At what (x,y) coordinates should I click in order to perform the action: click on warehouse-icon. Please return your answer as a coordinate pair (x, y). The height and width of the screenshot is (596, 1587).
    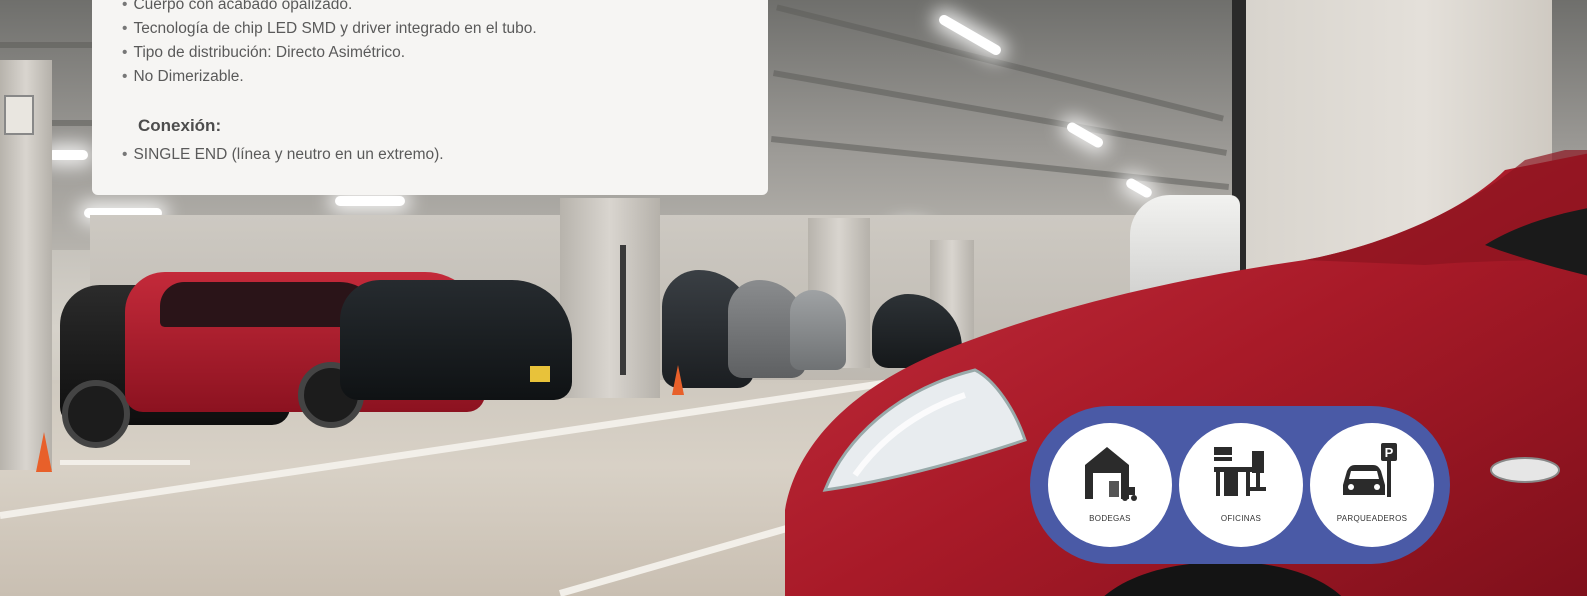
    Looking at the image, I should click on (1111, 474).